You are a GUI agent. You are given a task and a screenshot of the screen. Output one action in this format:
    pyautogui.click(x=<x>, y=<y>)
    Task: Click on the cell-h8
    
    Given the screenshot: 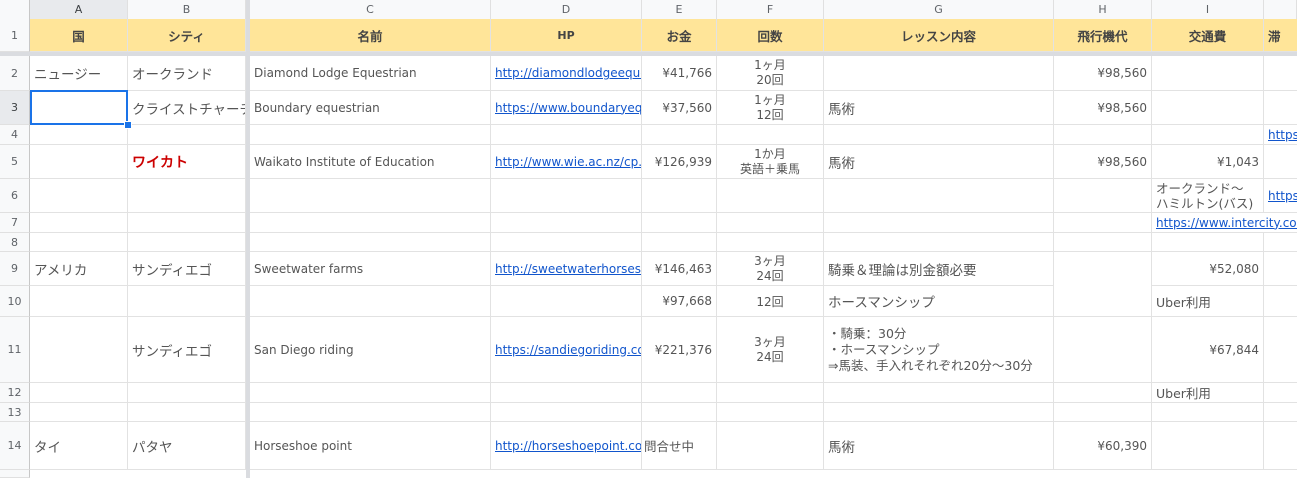 What is the action you would take?
    pyautogui.click(x=1103, y=242)
    